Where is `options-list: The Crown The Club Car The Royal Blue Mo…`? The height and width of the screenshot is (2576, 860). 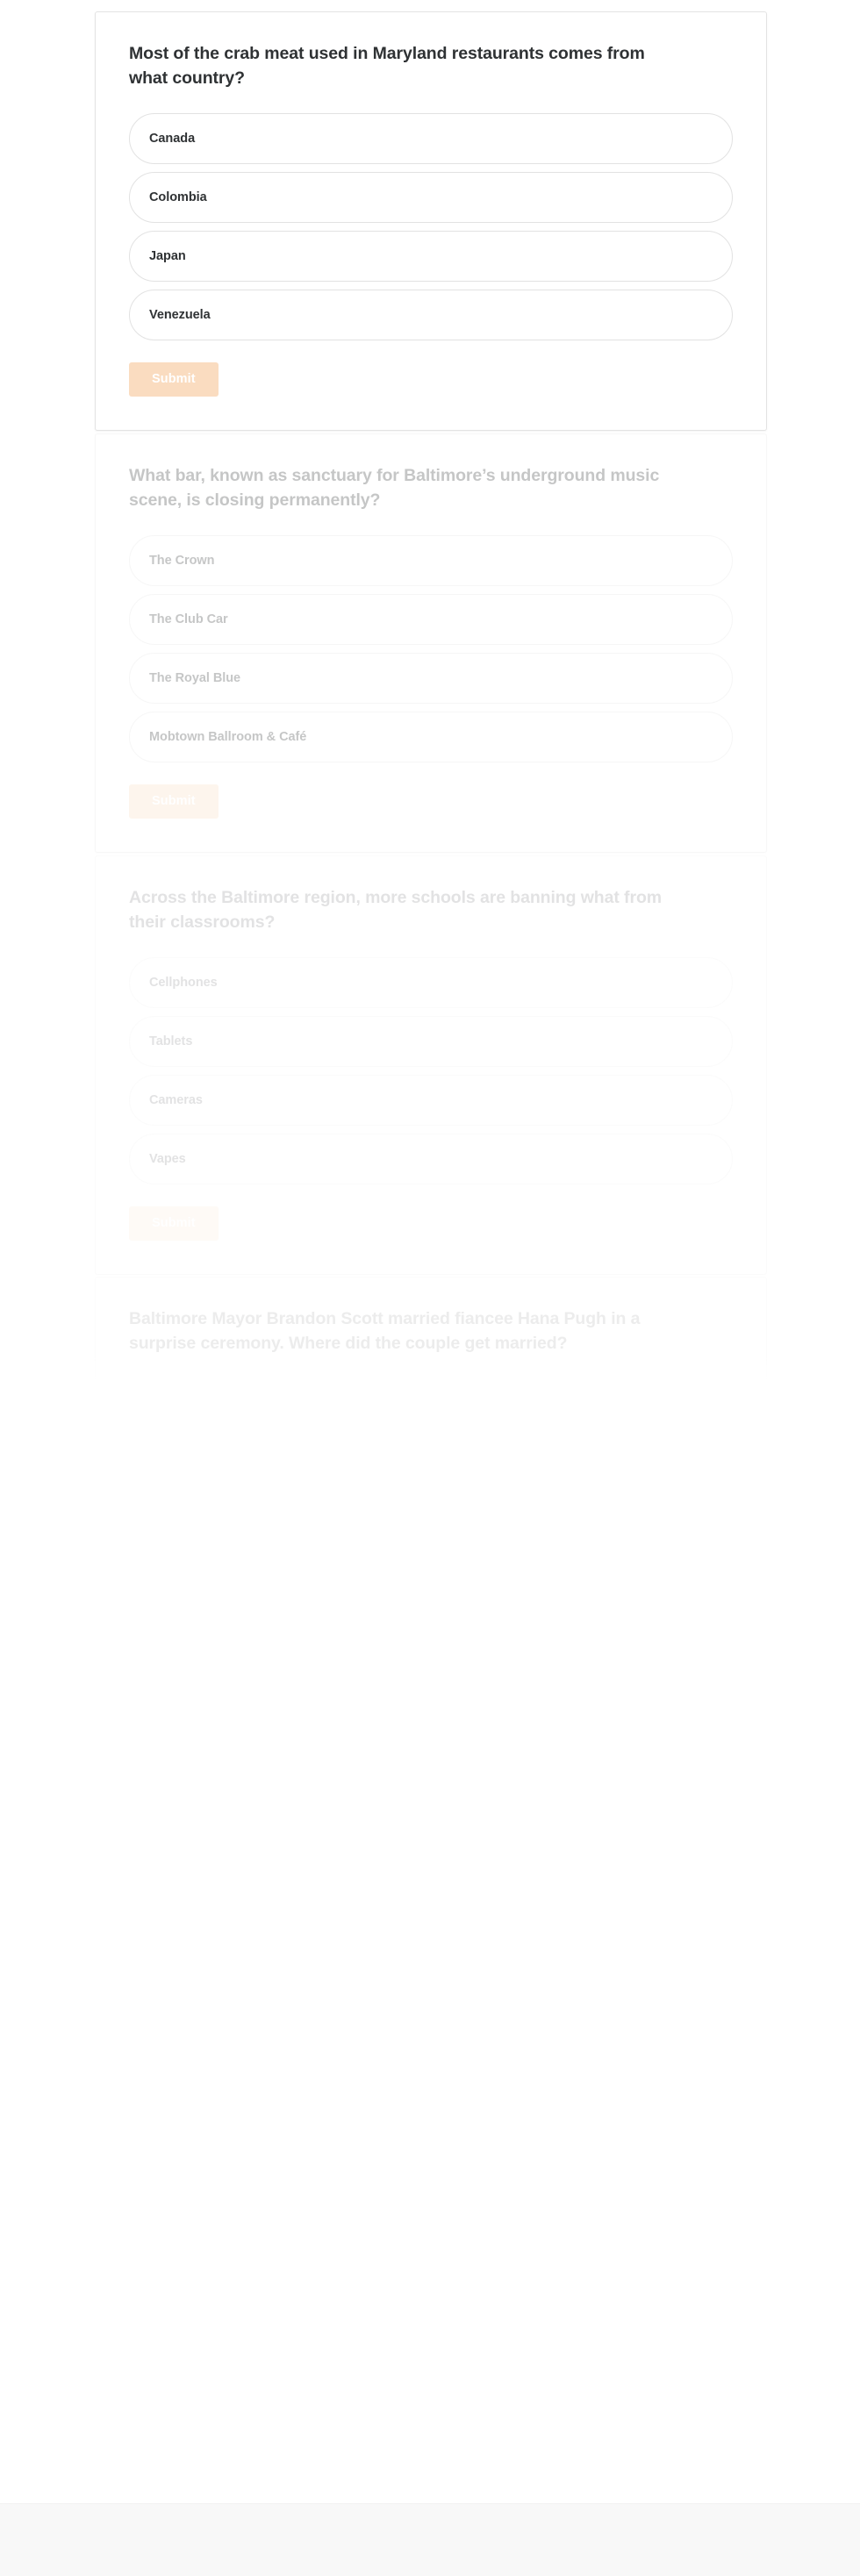 options-list: The Crown The Club Car The Royal Blue Mo… is located at coordinates (431, 649).